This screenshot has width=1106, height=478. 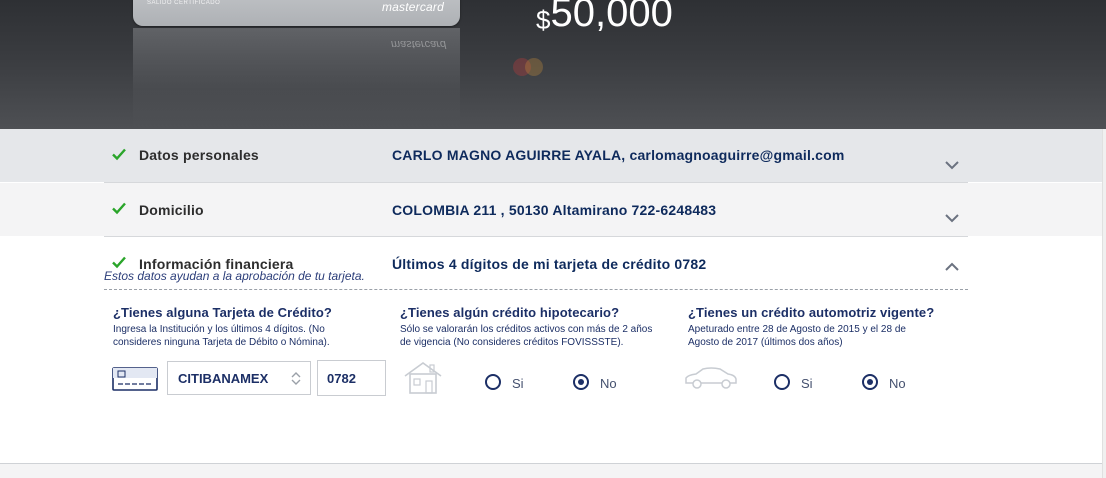 What do you see at coordinates (897, 383) in the screenshot?
I see `auto-no-label: No` at bounding box center [897, 383].